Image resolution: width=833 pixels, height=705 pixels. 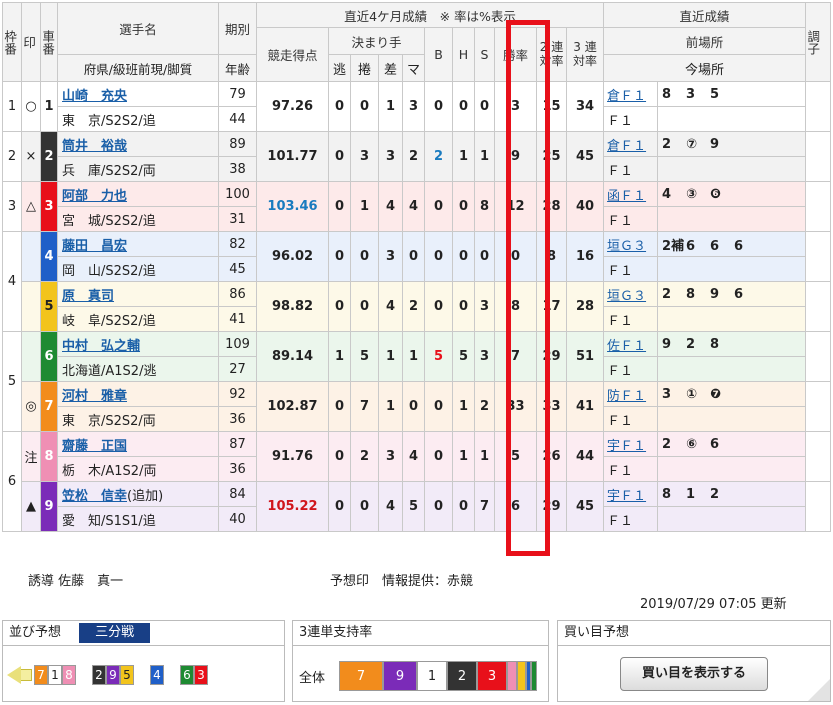 I want to click on h-cell: 1, so click(x=463, y=456).